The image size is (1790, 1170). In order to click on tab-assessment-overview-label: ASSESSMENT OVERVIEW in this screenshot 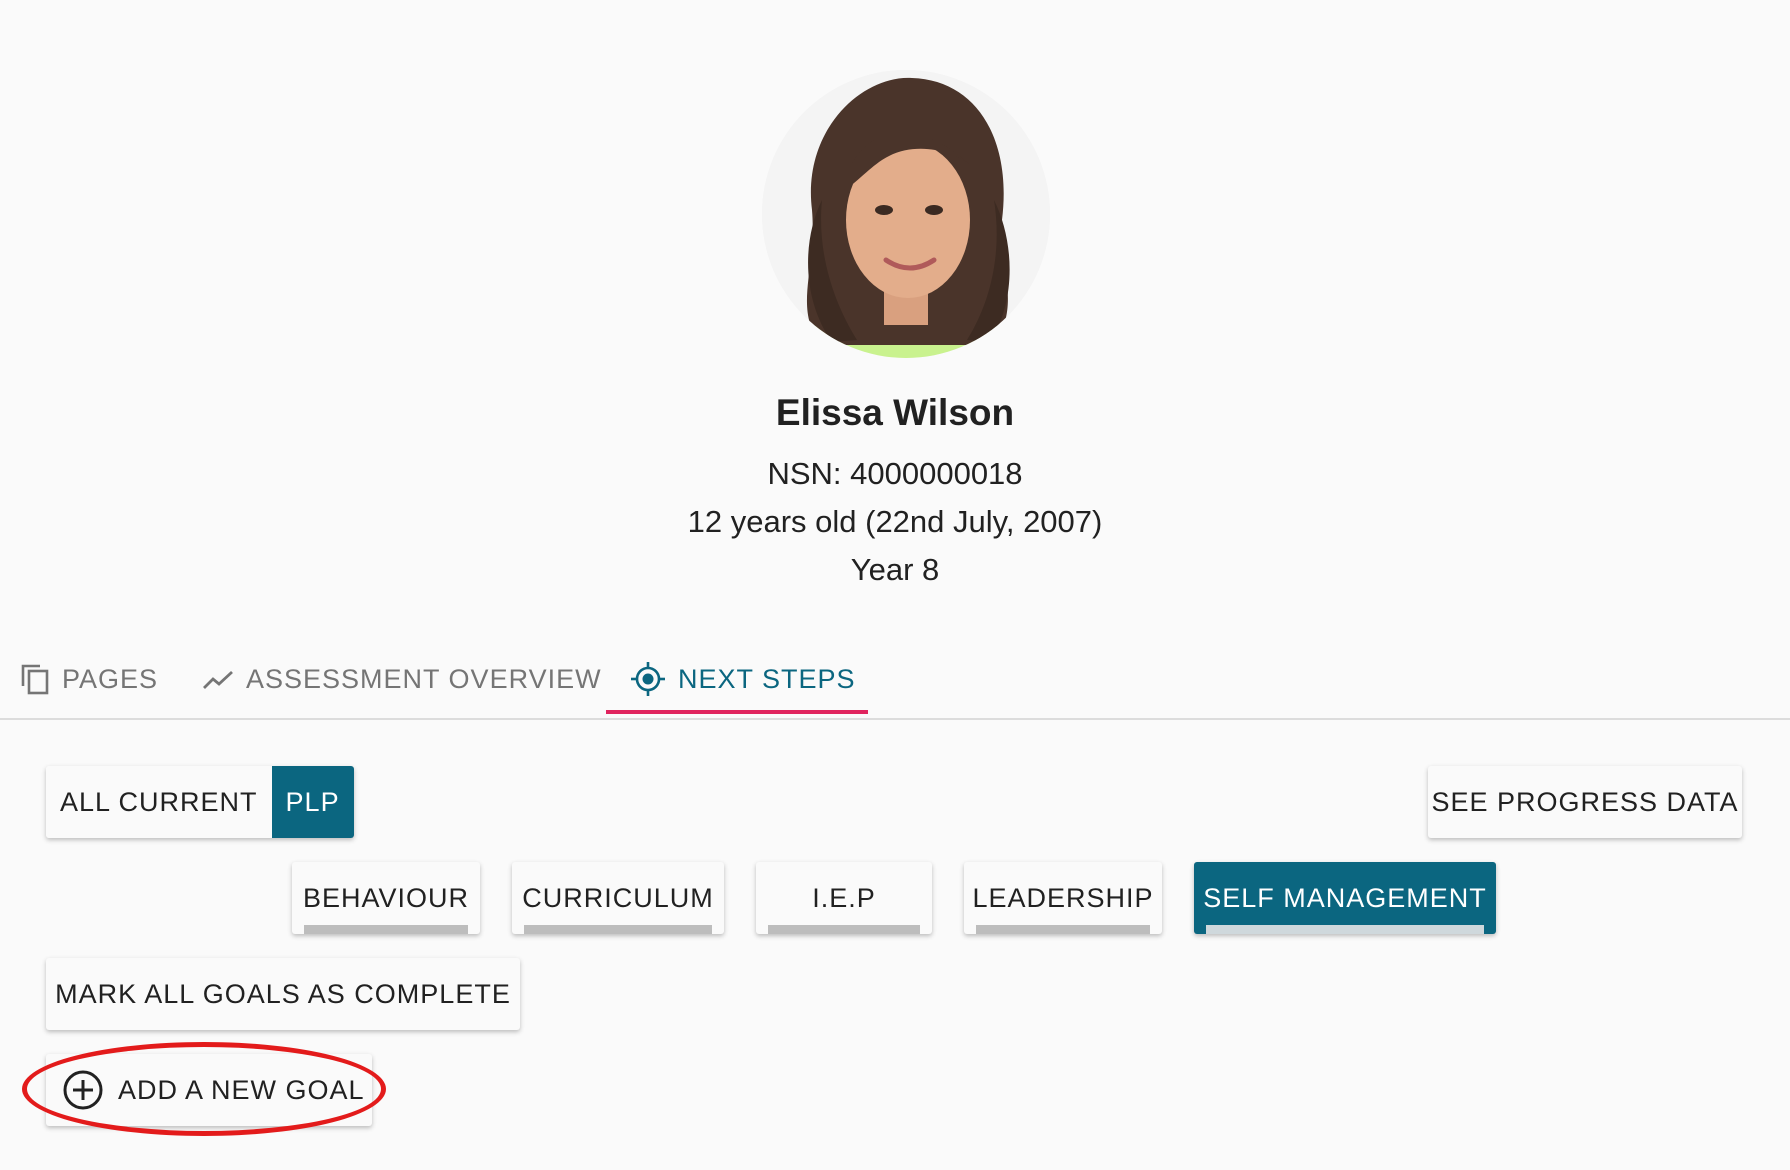, I will do `click(424, 678)`.